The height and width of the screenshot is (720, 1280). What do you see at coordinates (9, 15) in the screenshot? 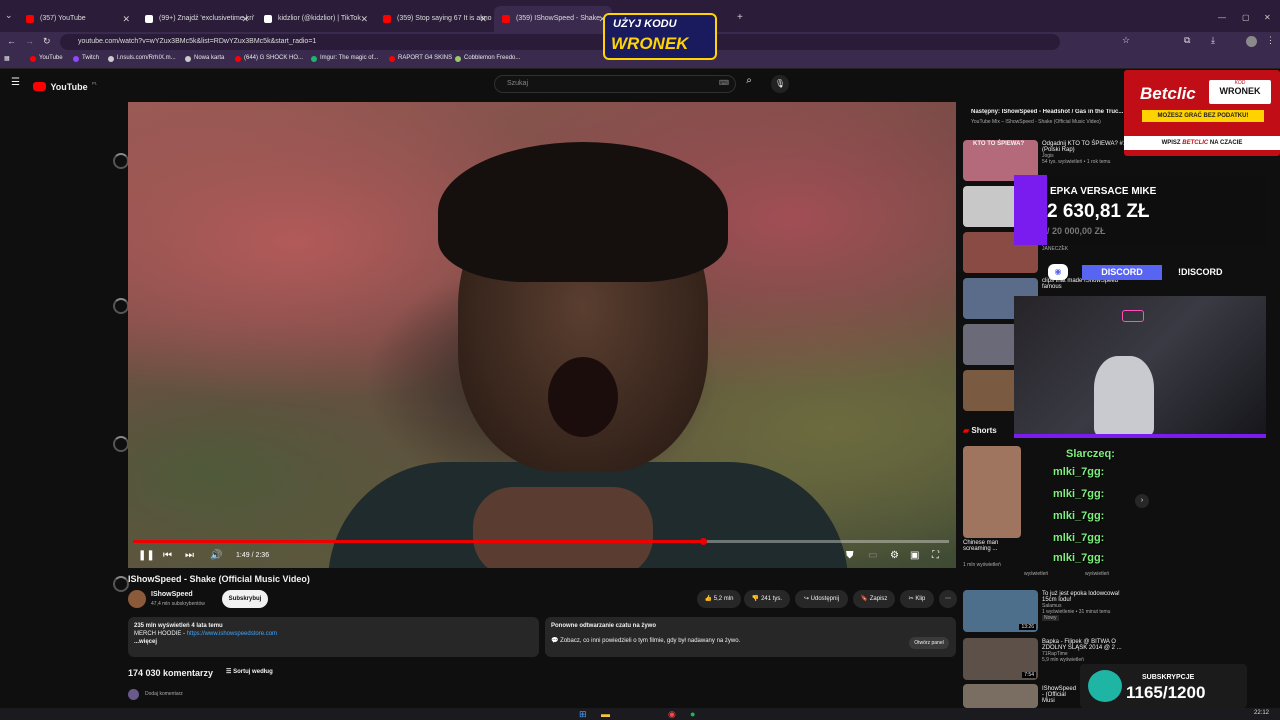
I see `tab-list-icon: ⌄` at bounding box center [9, 15].